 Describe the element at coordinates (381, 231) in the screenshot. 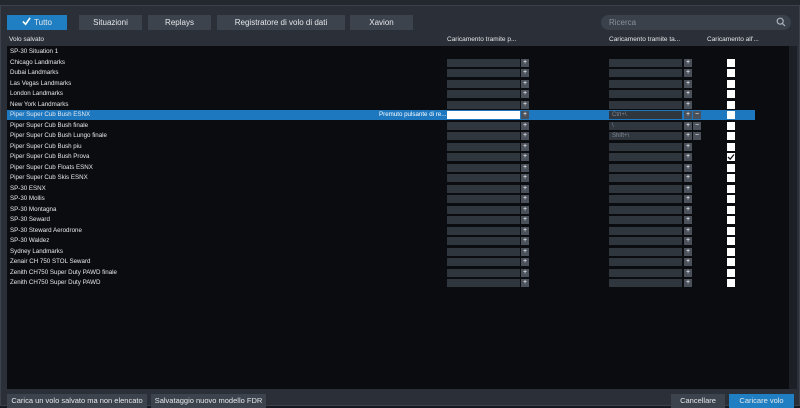

I see `table-row: SP-30 Steward Aerodrone + +` at that location.